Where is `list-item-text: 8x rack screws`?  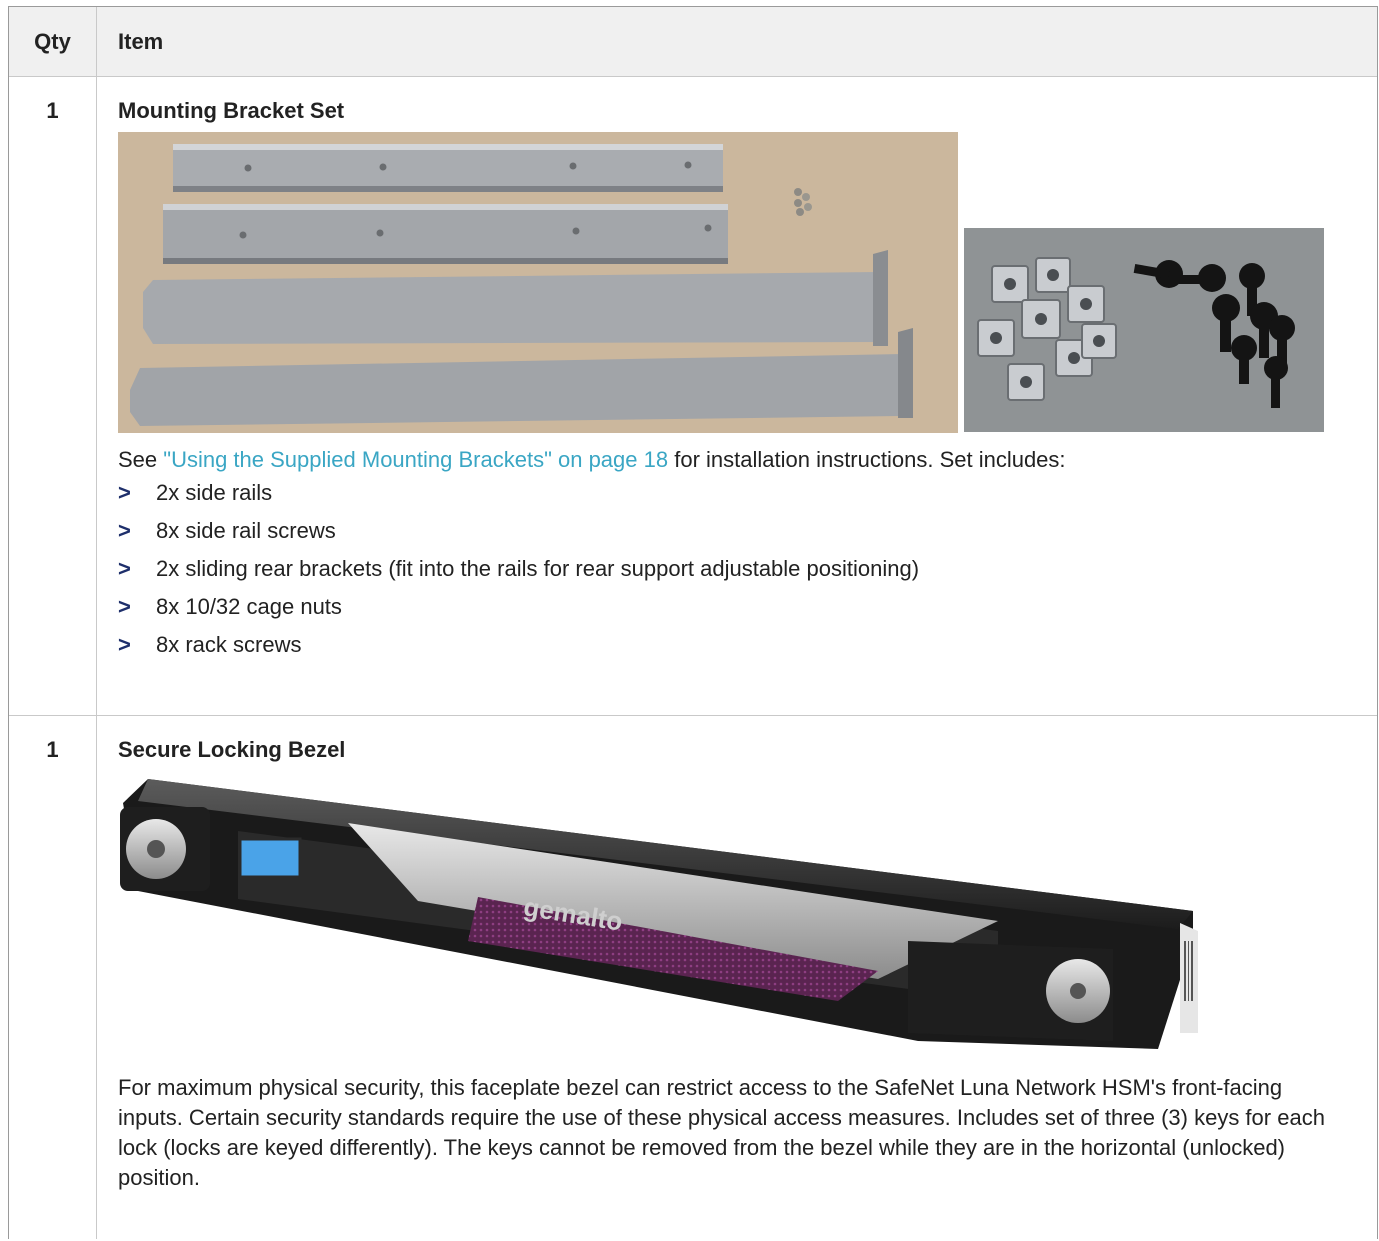 list-item-text: 8x rack screws is located at coordinates (229, 644).